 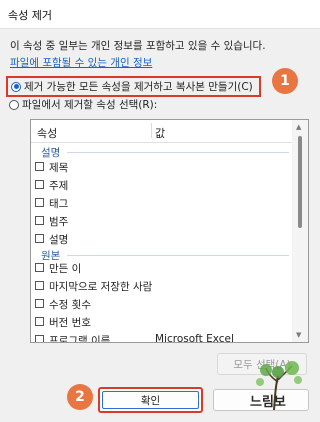 What do you see at coordinates (16, 86) in the screenshot?
I see `radio-remove-all` at bounding box center [16, 86].